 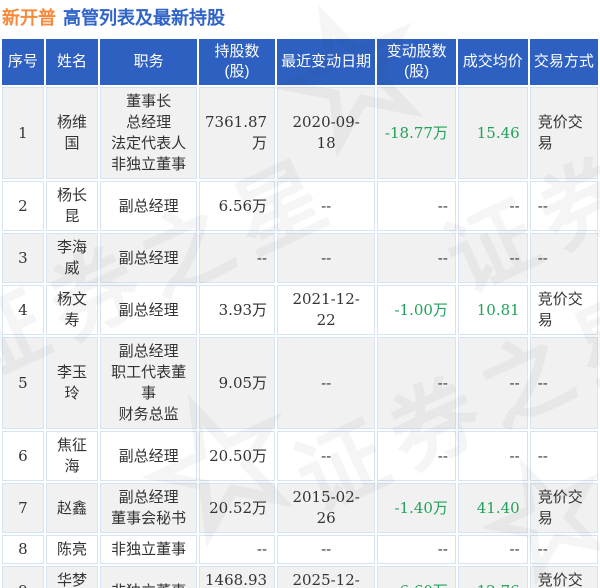 What do you see at coordinates (326, 133) in the screenshot?
I see `cell-change-date: 2020-09-18` at bounding box center [326, 133].